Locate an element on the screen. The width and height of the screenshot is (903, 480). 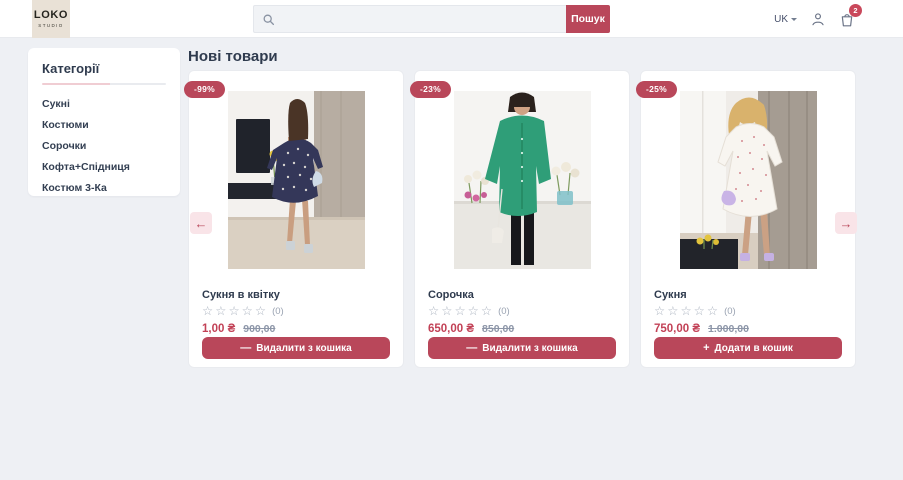
cart-count-badge: 2 is located at coordinates (855, 10).